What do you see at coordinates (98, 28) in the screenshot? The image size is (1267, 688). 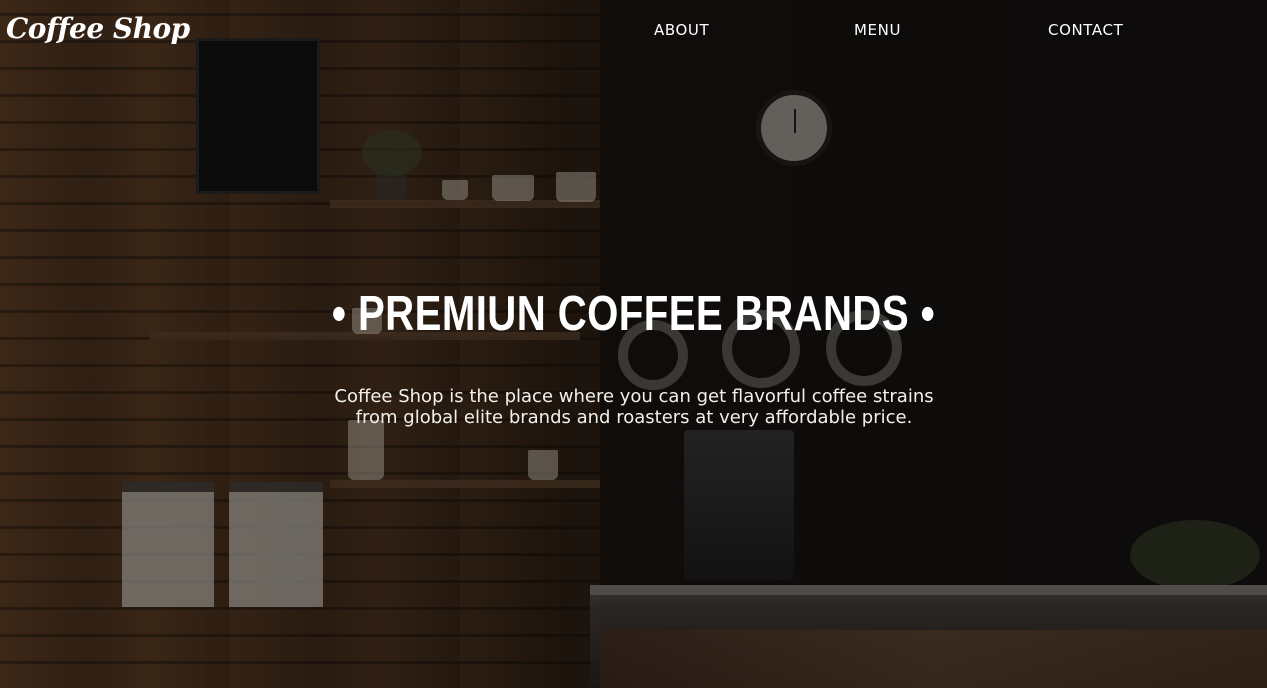 I see `brand-logo: Coffee Shop` at bounding box center [98, 28].